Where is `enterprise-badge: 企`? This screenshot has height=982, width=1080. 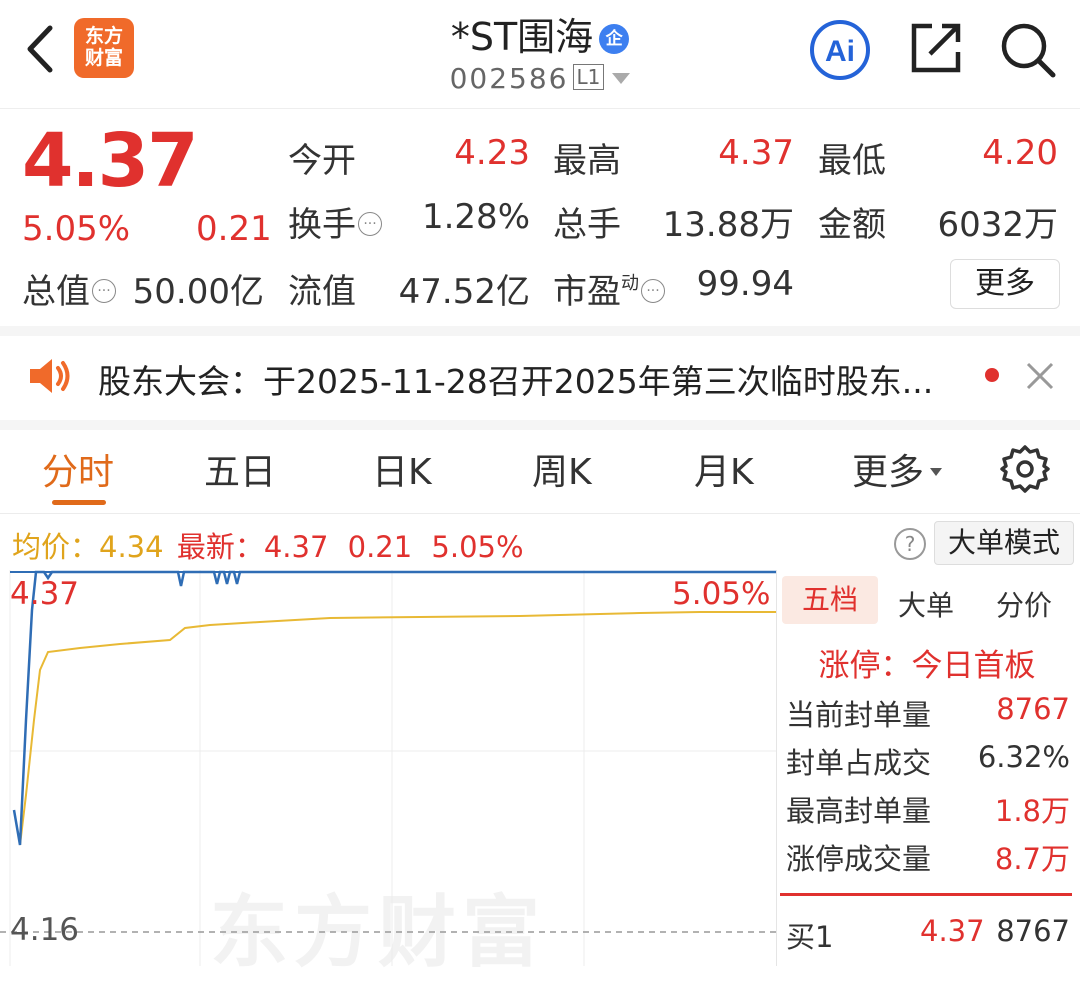
enterprise-badge: 企 is located at coordinates (614, 39).